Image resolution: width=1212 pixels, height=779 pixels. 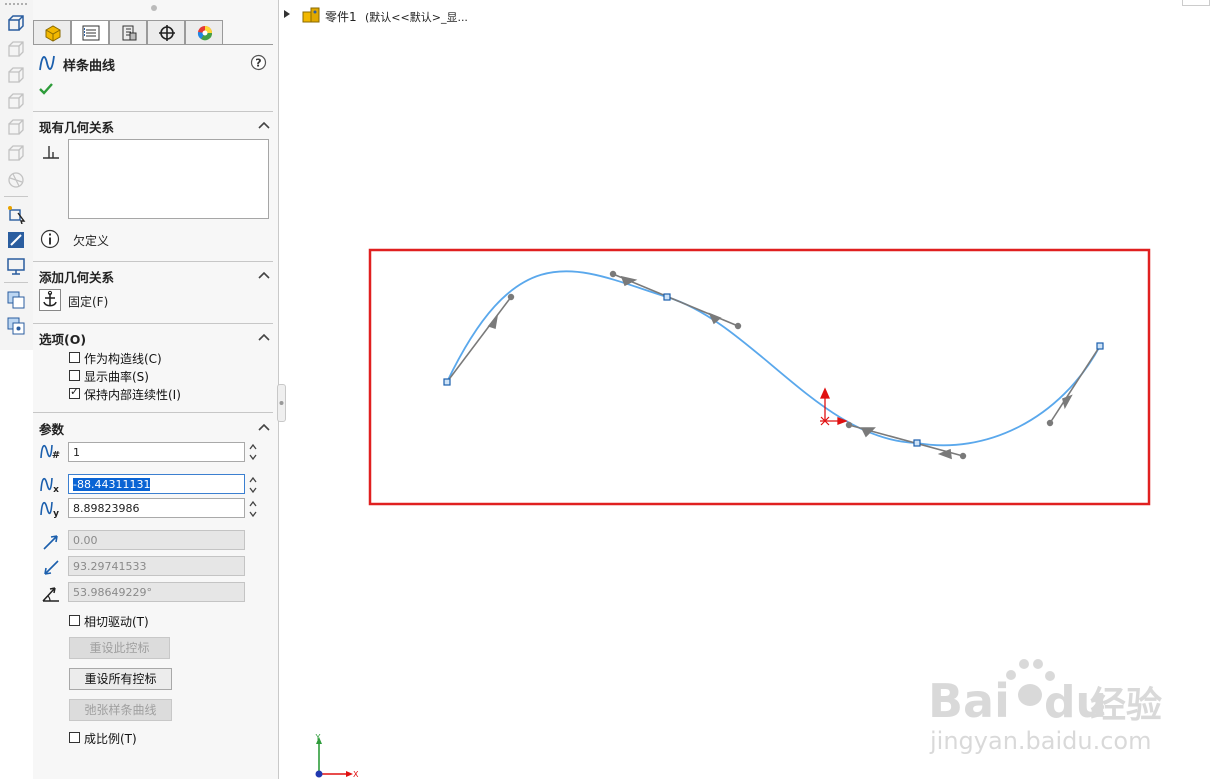 I want to click on display-manager-icon, so click(x=205, y=33).